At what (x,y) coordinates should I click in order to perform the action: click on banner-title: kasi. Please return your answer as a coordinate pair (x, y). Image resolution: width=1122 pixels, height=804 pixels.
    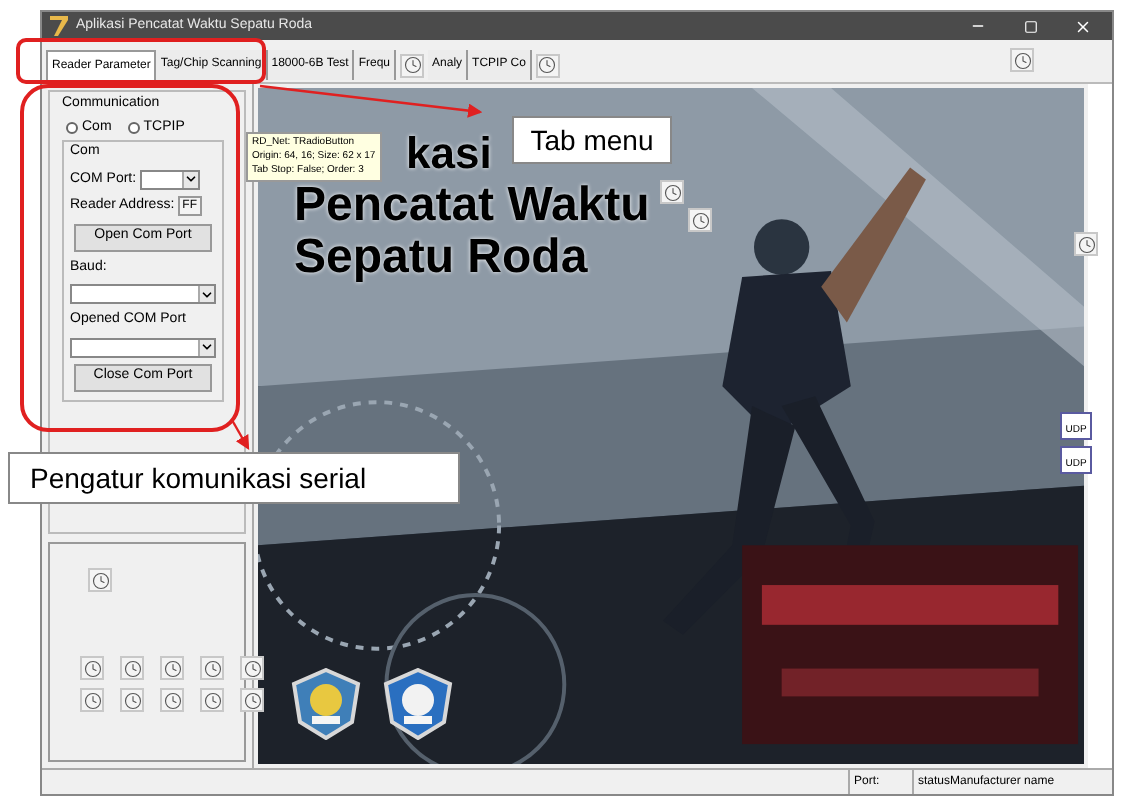
    Looking at the image, I should click on (449, 154).